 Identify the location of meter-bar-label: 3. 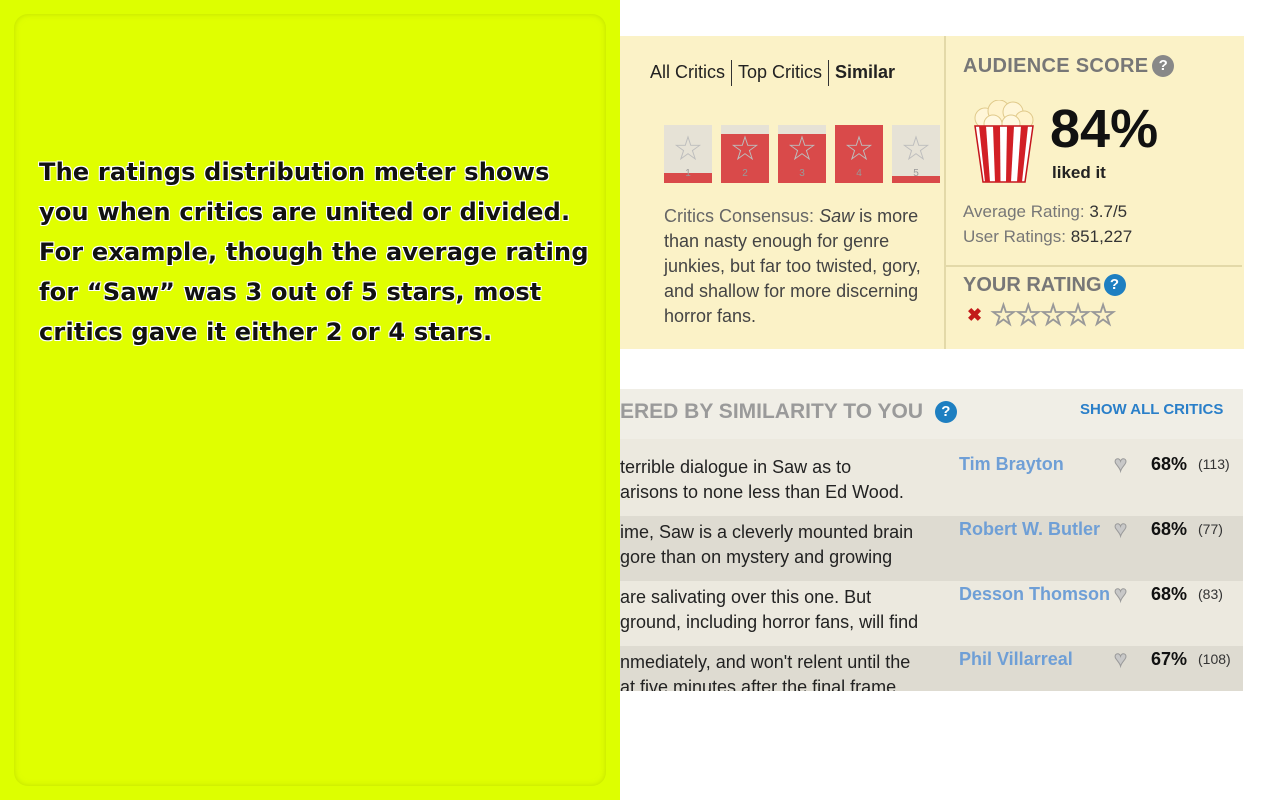
(802, 173).